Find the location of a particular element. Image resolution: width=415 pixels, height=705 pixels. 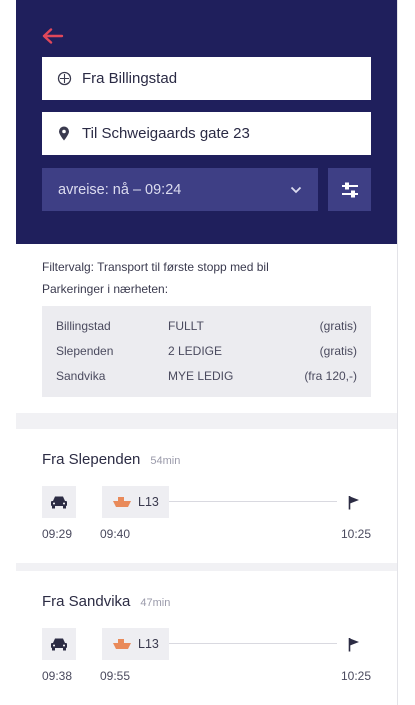

filter-button is located at coordinates (349, 189).